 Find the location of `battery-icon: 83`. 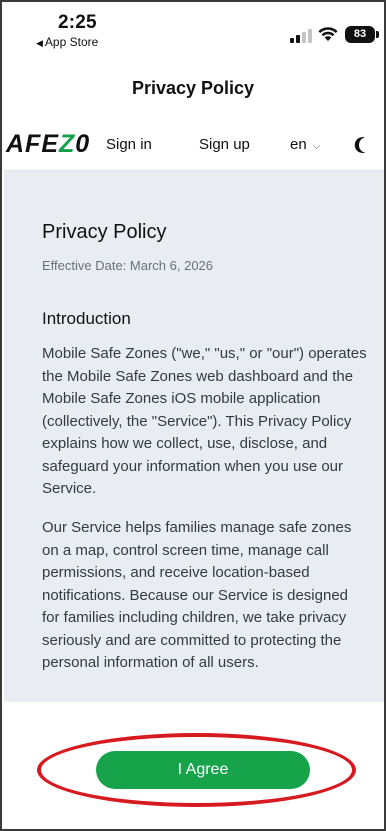

battery-icon: 83 is located at coordinates (360, 34).